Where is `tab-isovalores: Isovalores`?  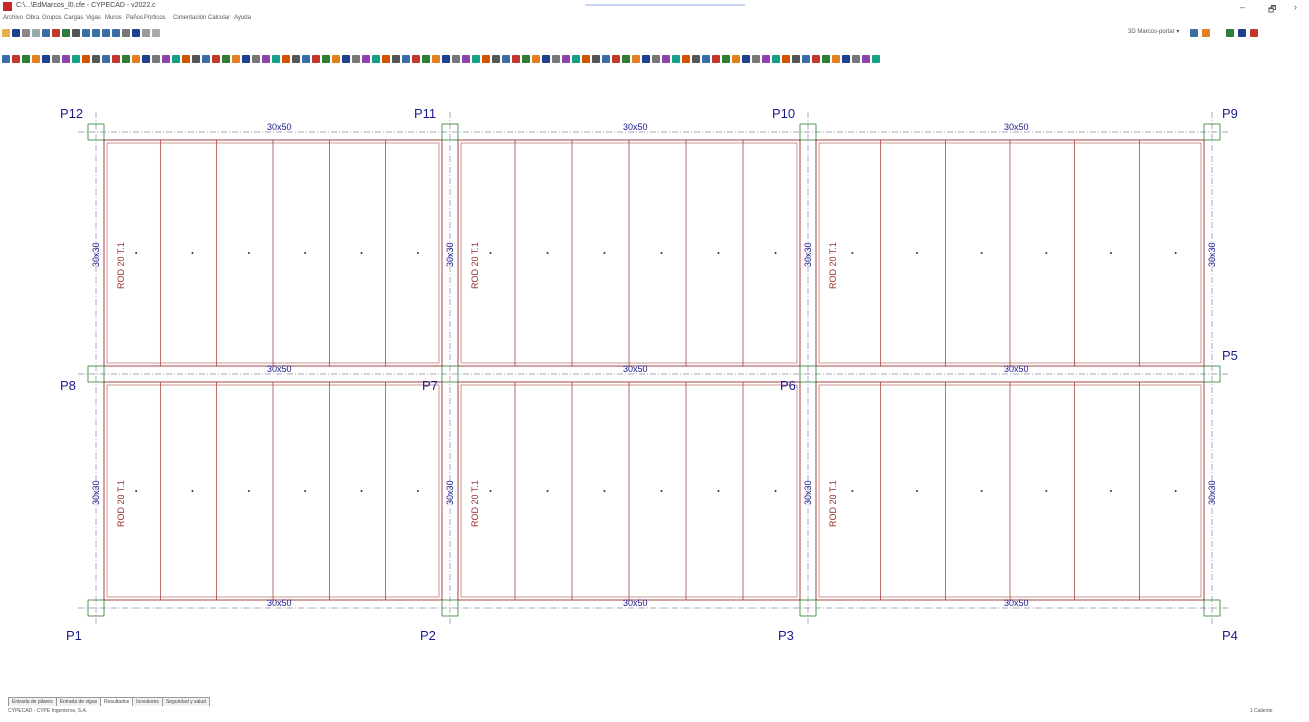 tab-isovalores: Isovalores is located at coordinates (147, 701).